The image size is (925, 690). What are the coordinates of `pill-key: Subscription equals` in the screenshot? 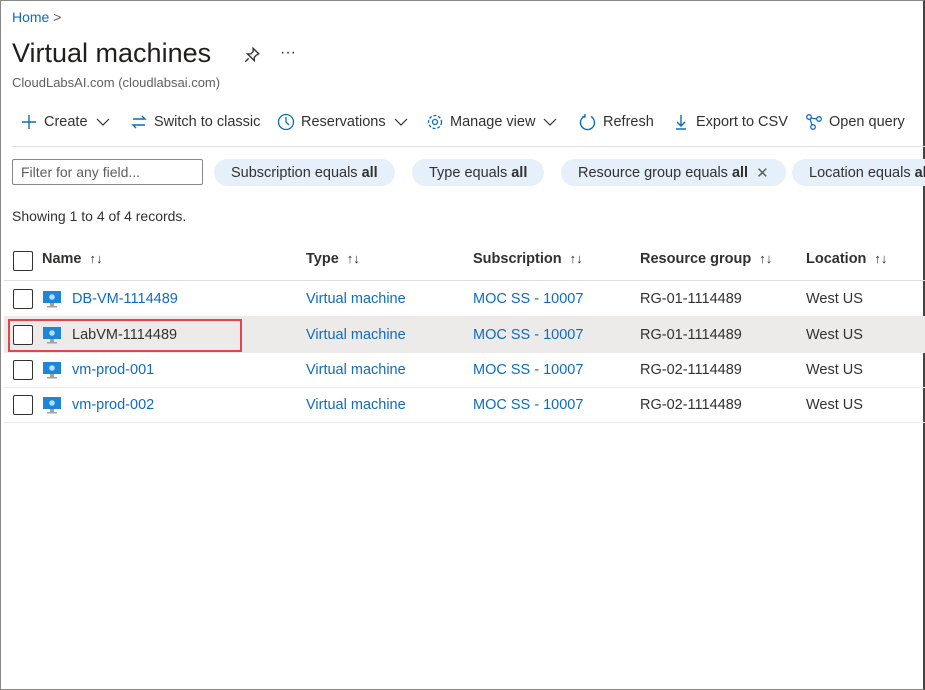 It's located at (296, 172).